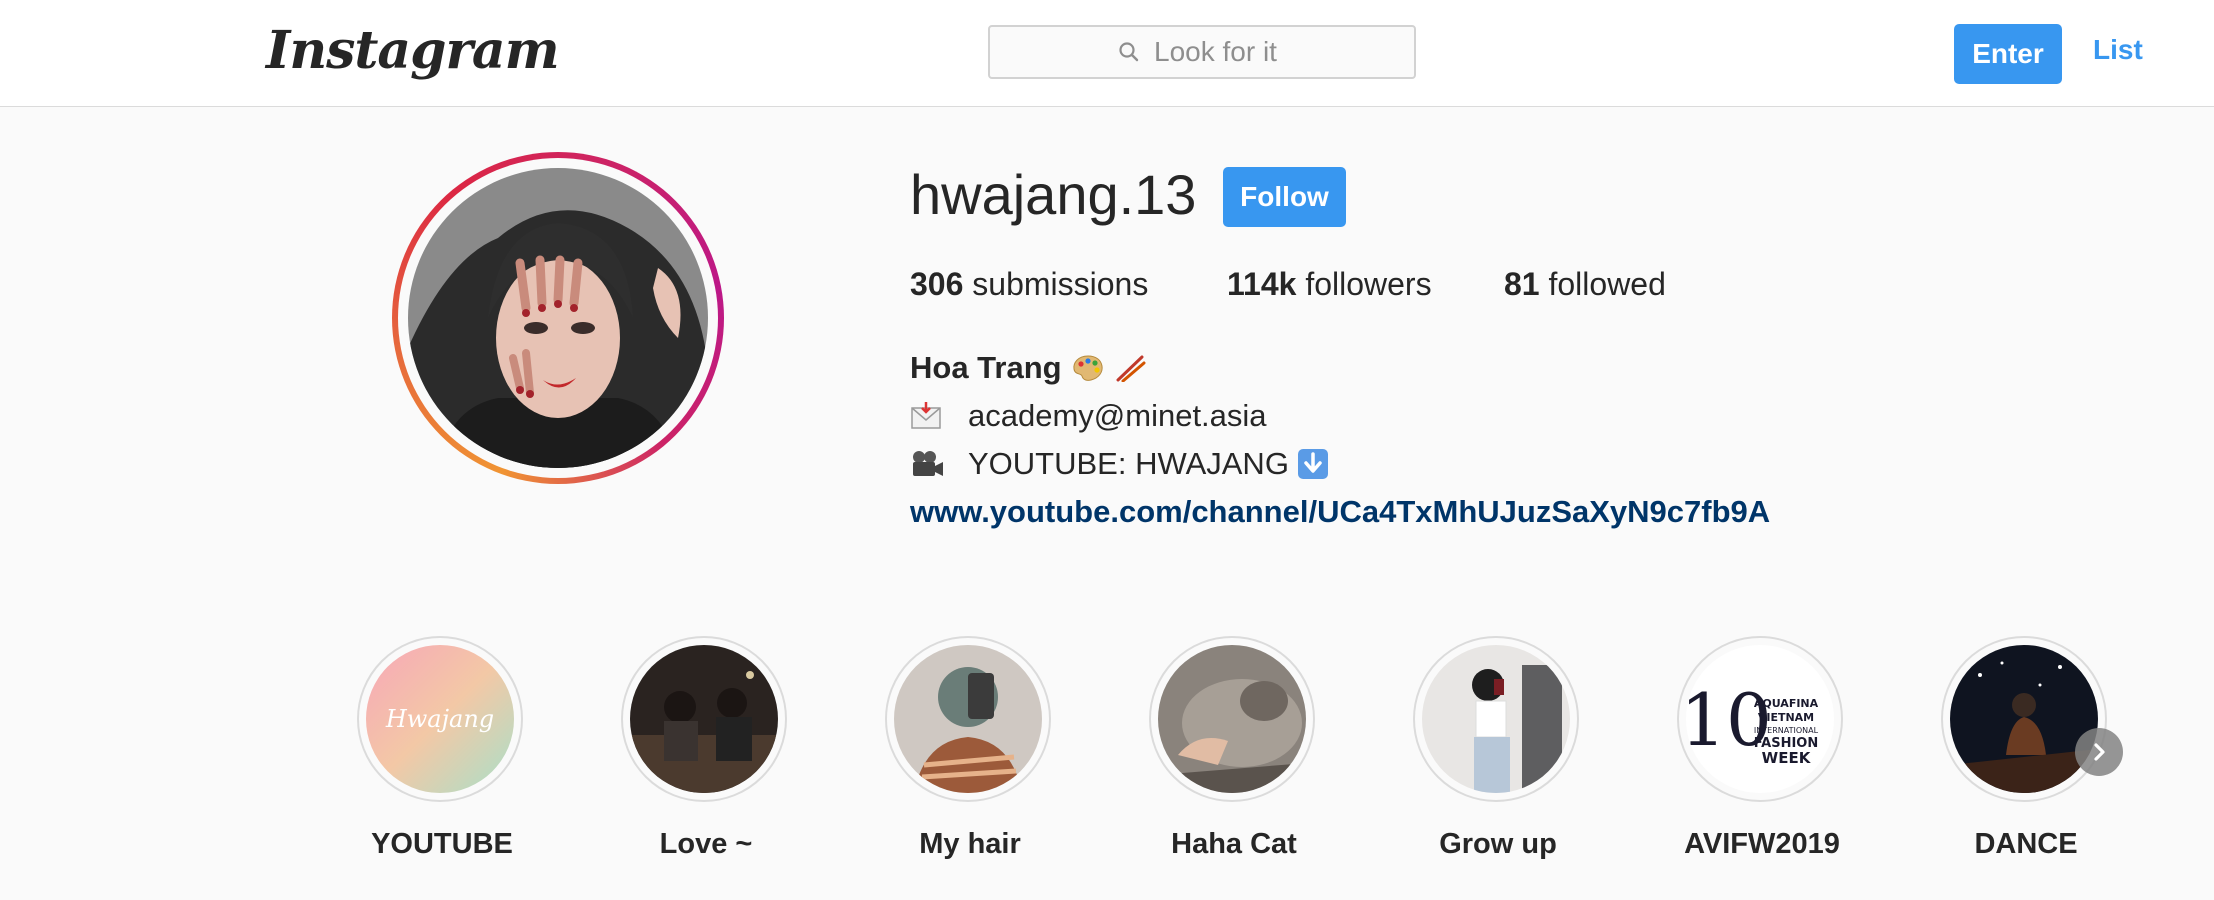 This screenshot has width=2214, height=900. I want to click on highlight-label: My hair, so click(970, 844).